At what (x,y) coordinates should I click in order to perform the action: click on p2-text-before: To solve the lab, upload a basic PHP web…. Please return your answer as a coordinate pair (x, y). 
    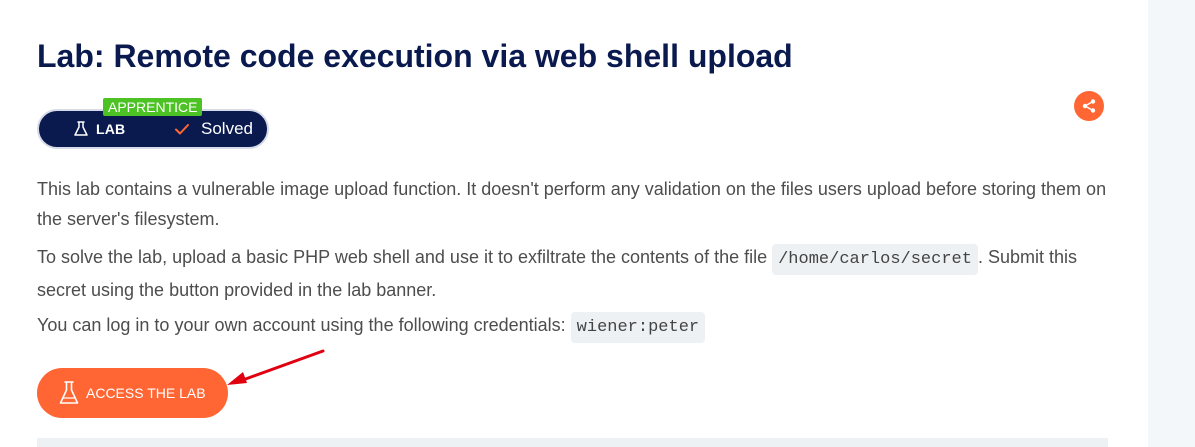
    Looking at the image, I should click on (405, 257).